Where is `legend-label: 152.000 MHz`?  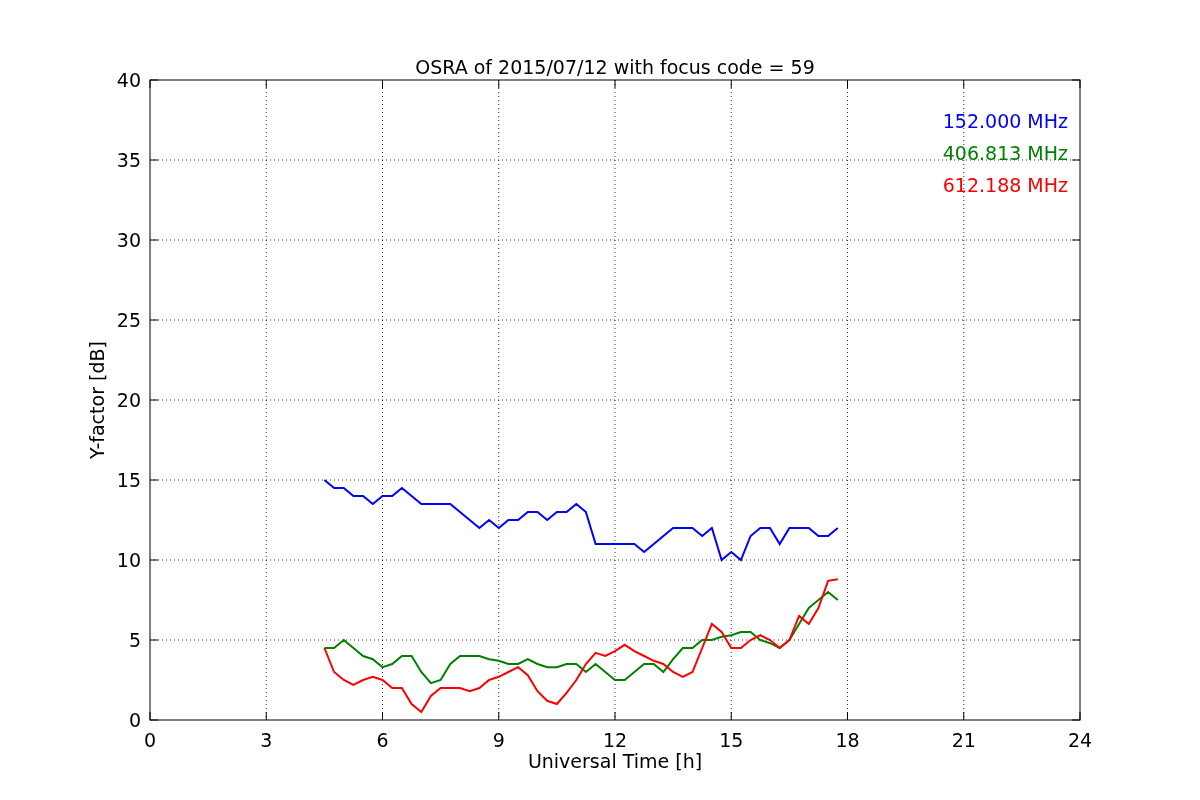 legend-label: 152.000 MHz is located at coordinates (1005, 121).